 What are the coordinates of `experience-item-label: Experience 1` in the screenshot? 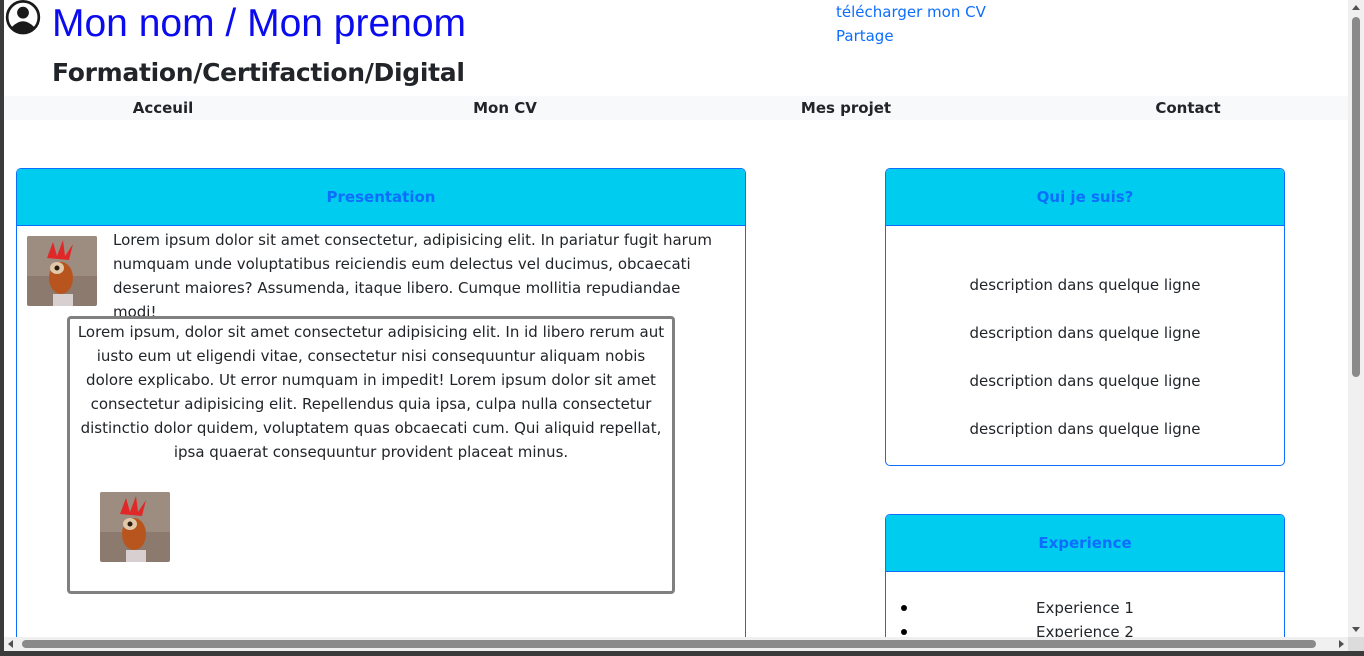 It's located at (1085, 608).